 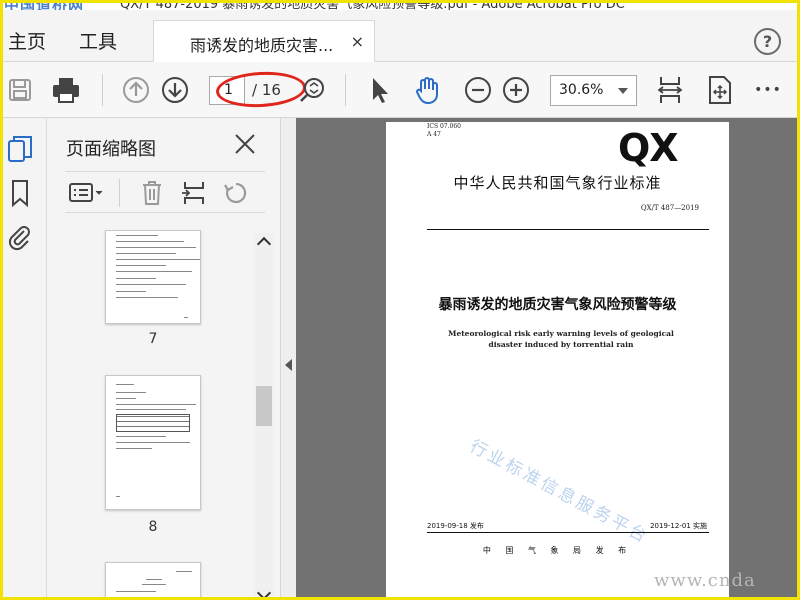 I want to click on more-tools-button: •••, so click(x=768, y=90).